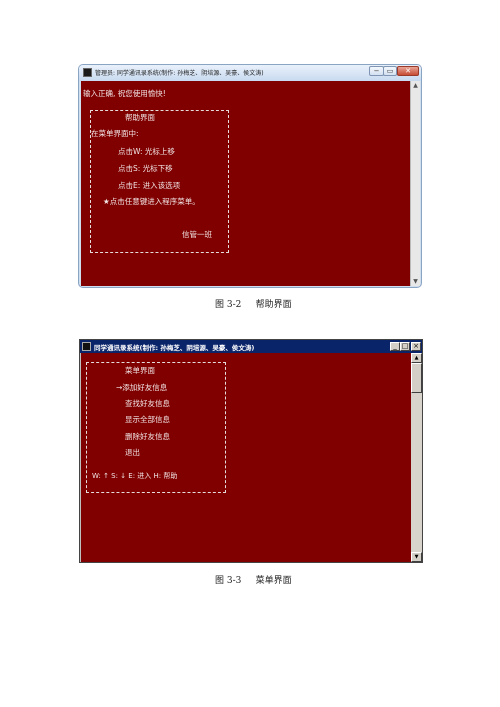 This screenshot has height=707, width=500. I want to click on window-title: 管理员: 同学通讯录系统(制作: 孙梅芝、阴培源、吴豪、侯文涛), so click(179, 73).